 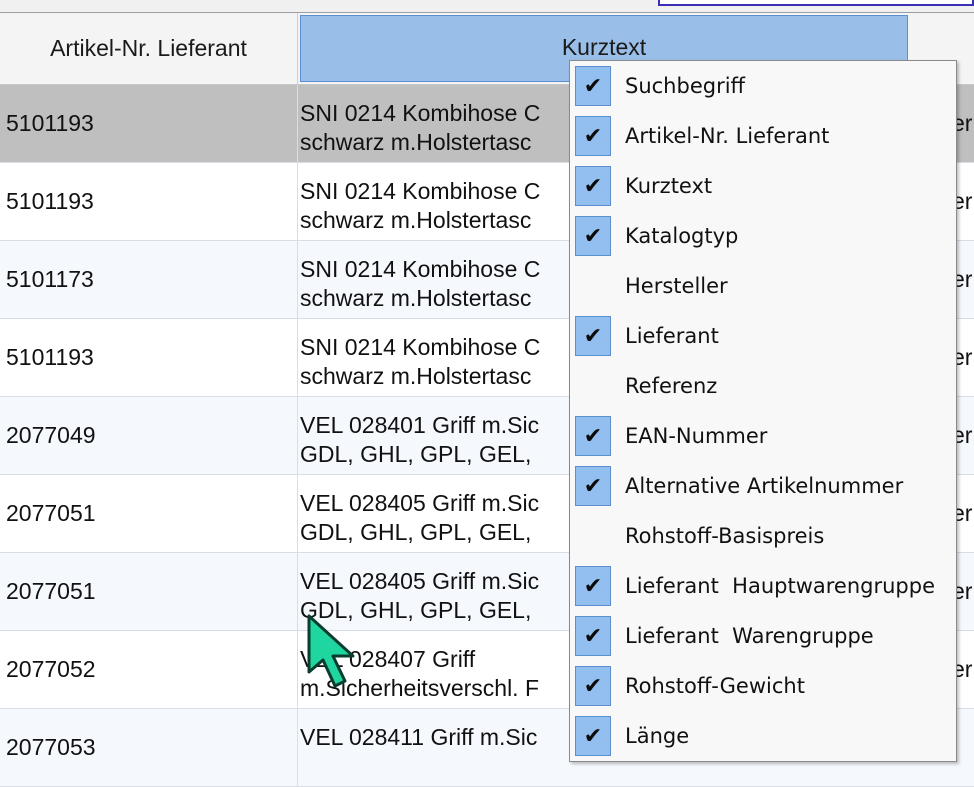 I want to click on menu-item-label: Artikel-Nr. Lieferant, so click(x=727, y=136).